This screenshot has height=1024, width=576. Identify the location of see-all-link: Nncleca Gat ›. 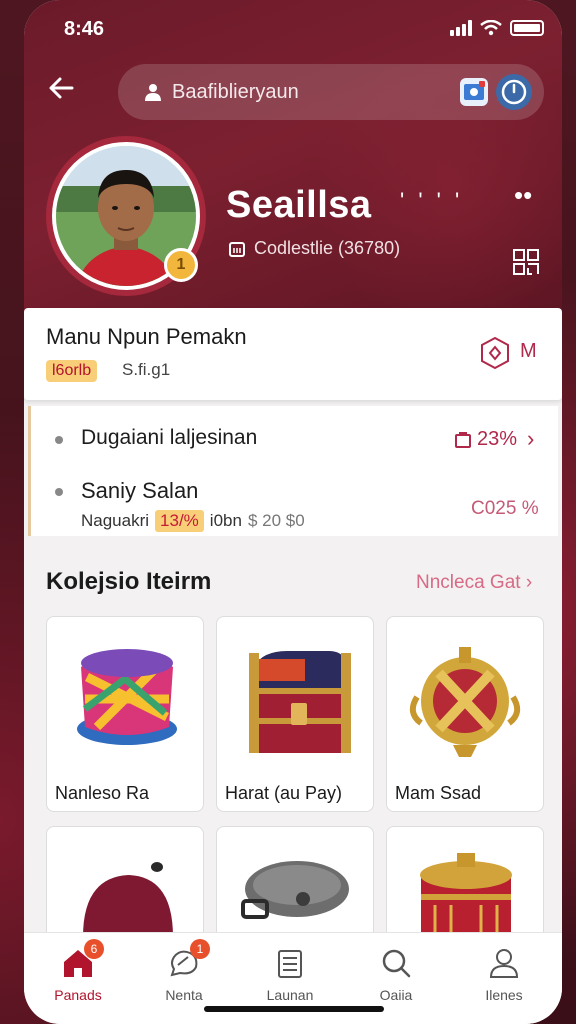
(474, 583).